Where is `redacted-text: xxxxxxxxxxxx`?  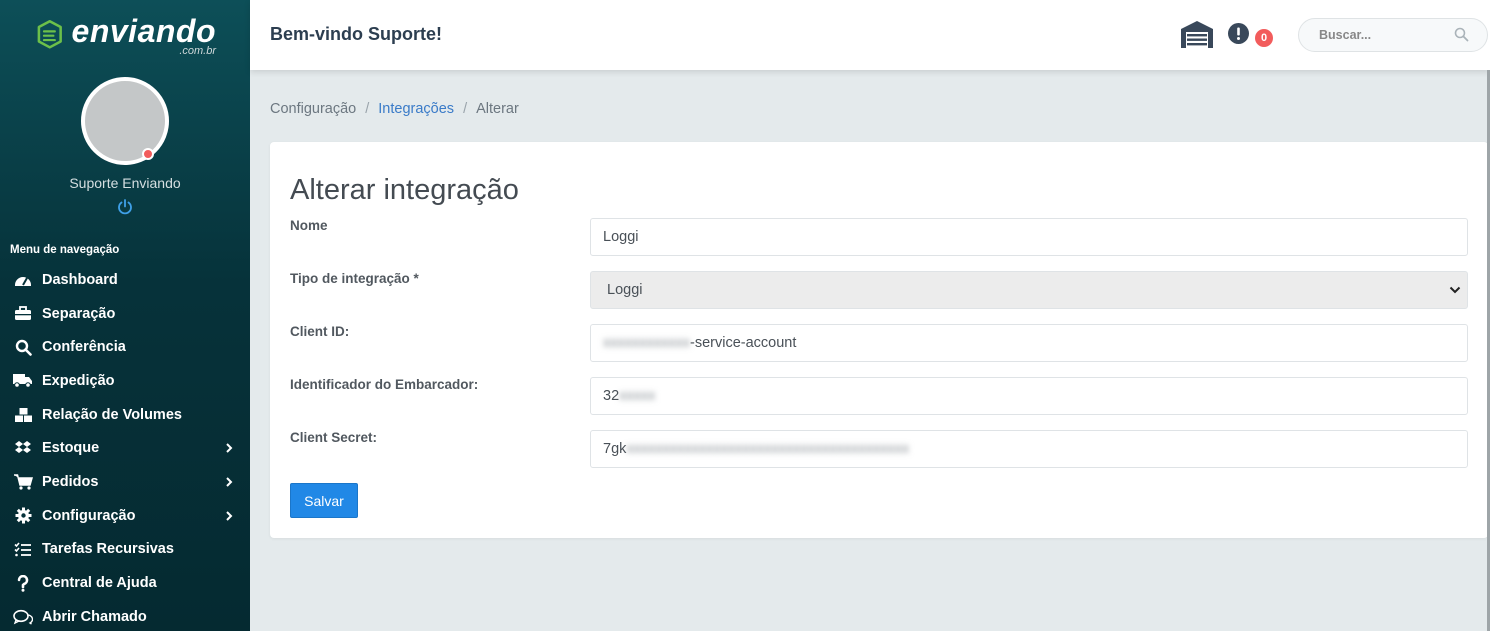 redacted-text: xxxxxxxxxxxx is located at coordinates (646, 343).